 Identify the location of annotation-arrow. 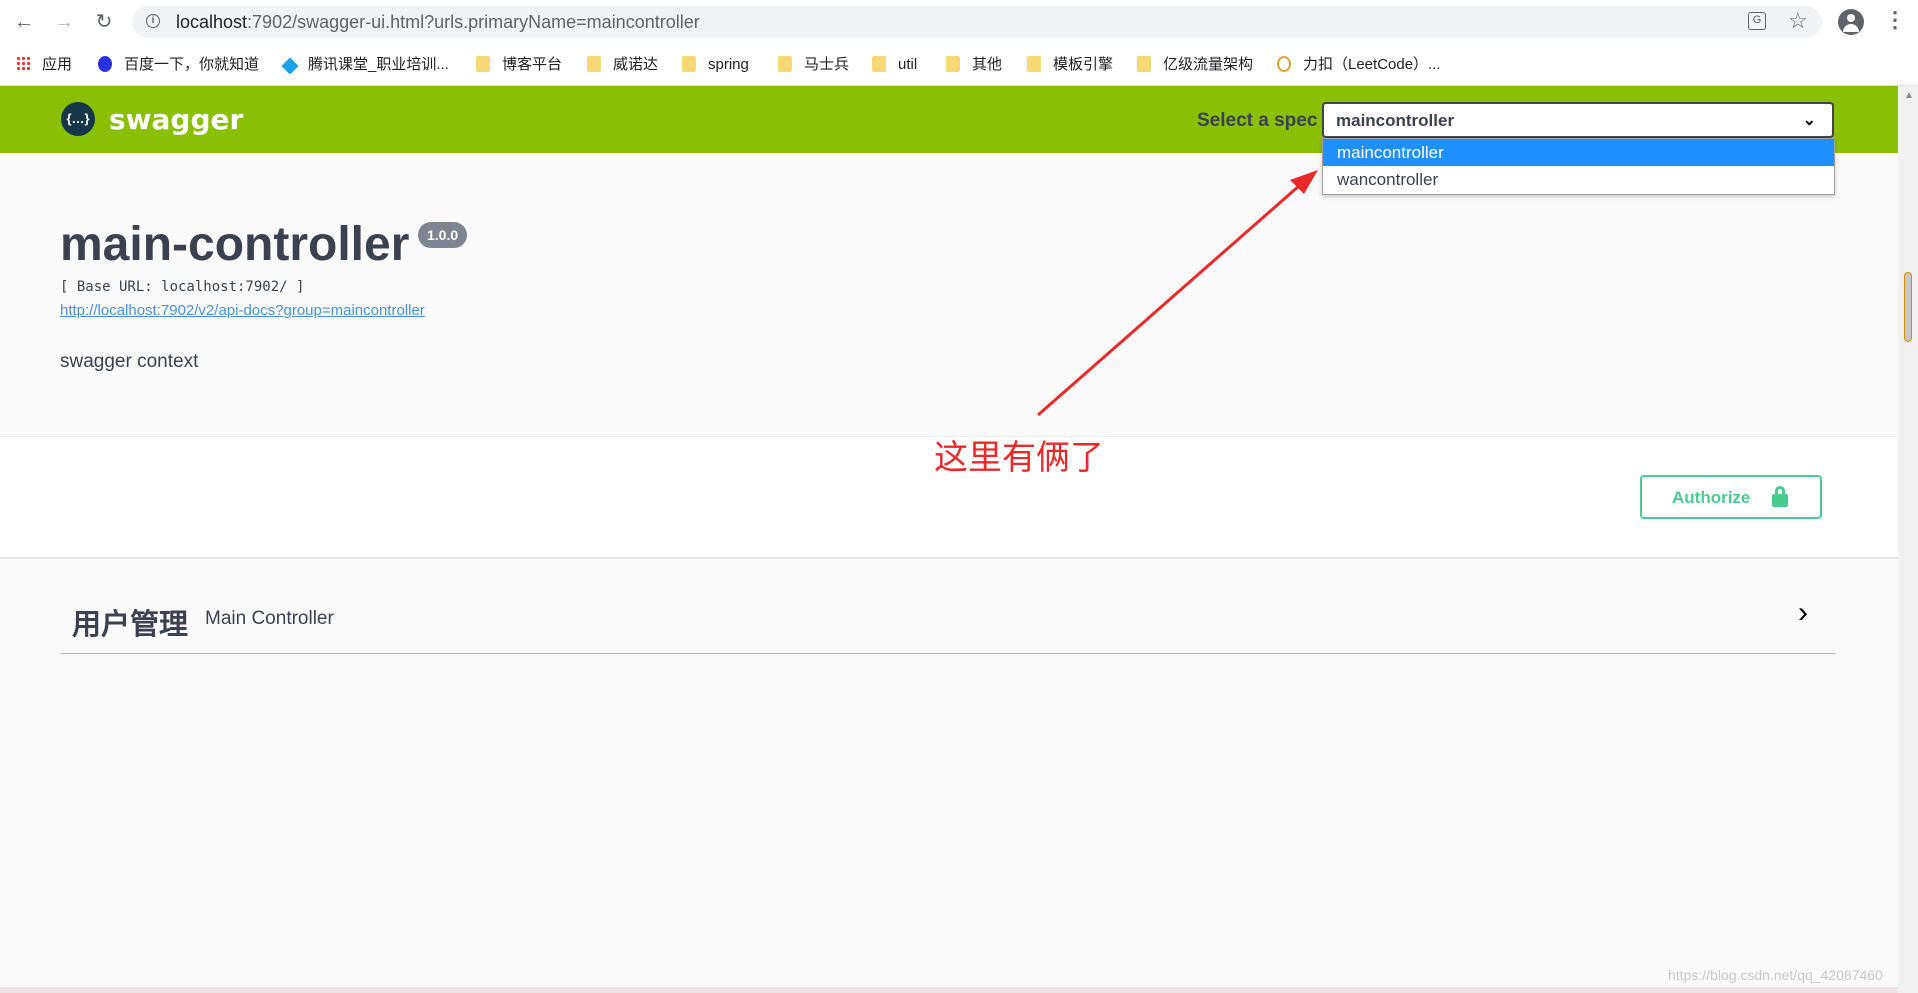
(1177, 293).